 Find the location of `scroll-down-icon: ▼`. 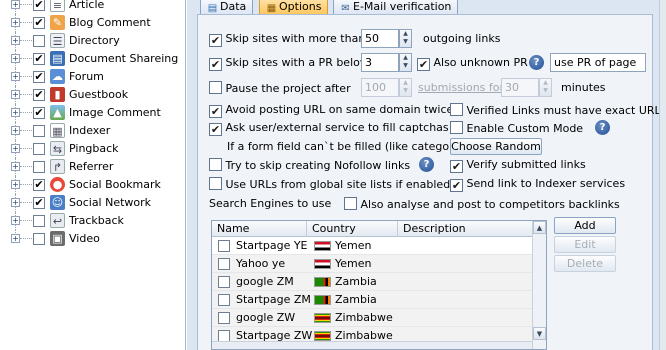

scroll-down-icon: ▼ is located at coordinates (539, 333).